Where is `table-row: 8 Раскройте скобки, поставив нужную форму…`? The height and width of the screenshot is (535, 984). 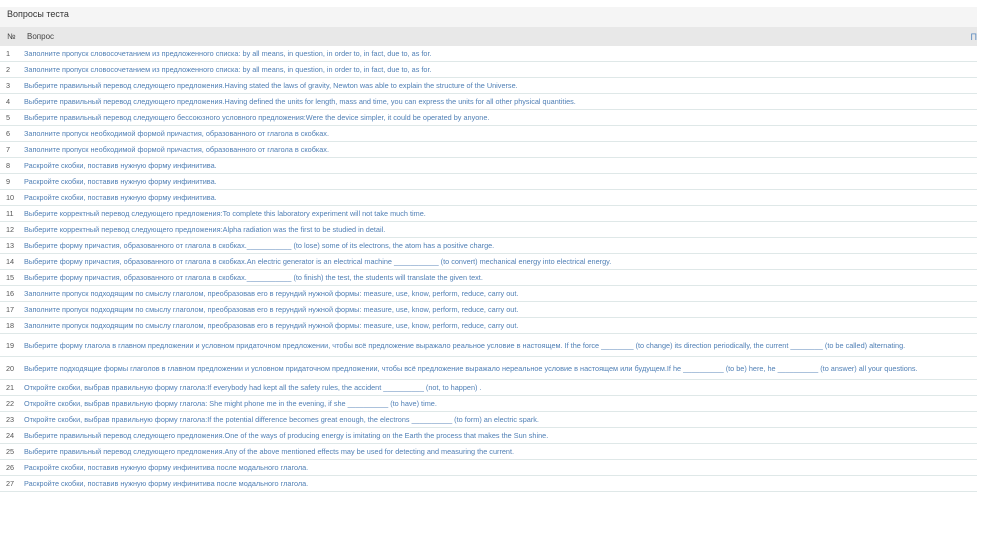 table-row: 8 Раскройте скобки, поставив нужную форму… is located at coordinates (488, 166).